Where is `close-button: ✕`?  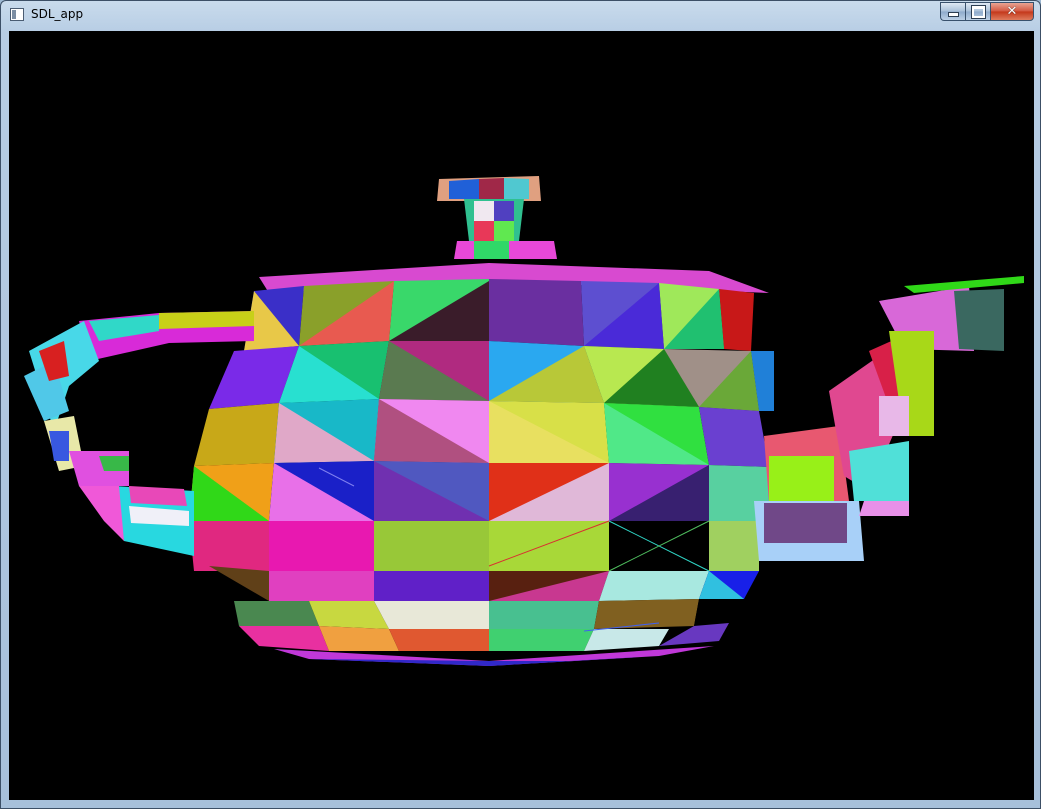 close-button: ✕ is located at coordinates (1012, 11).